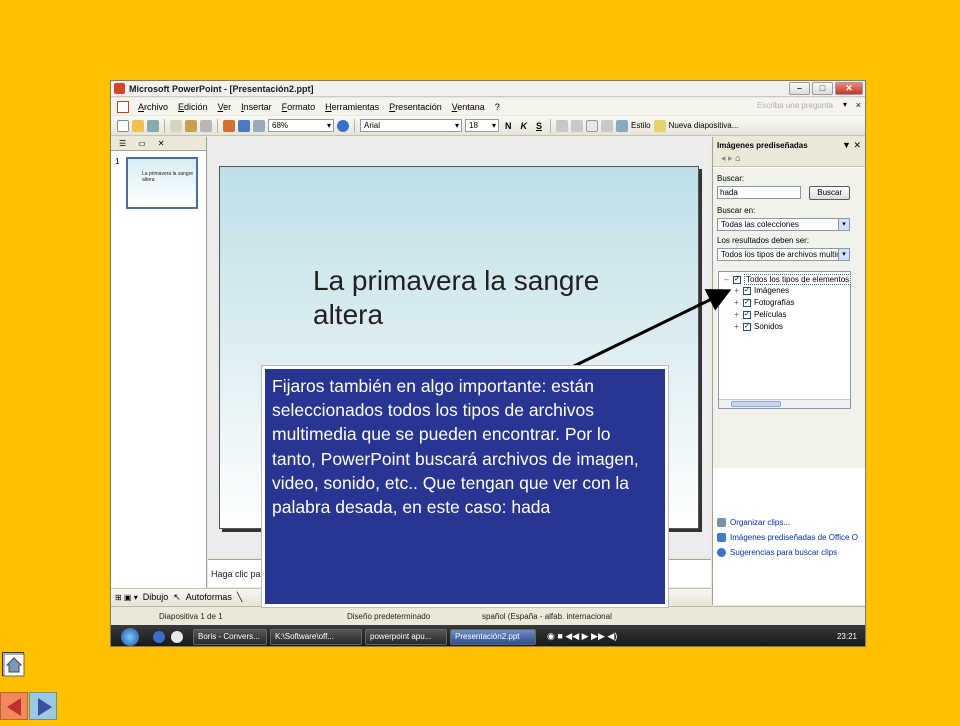  What do you see at coordinates (582, 636) in the screenshot?
I see `media-controls-icon: ◉ ■ ◀◀ ▶ ▶▶ ◀)` at bounding box center [582, 636].